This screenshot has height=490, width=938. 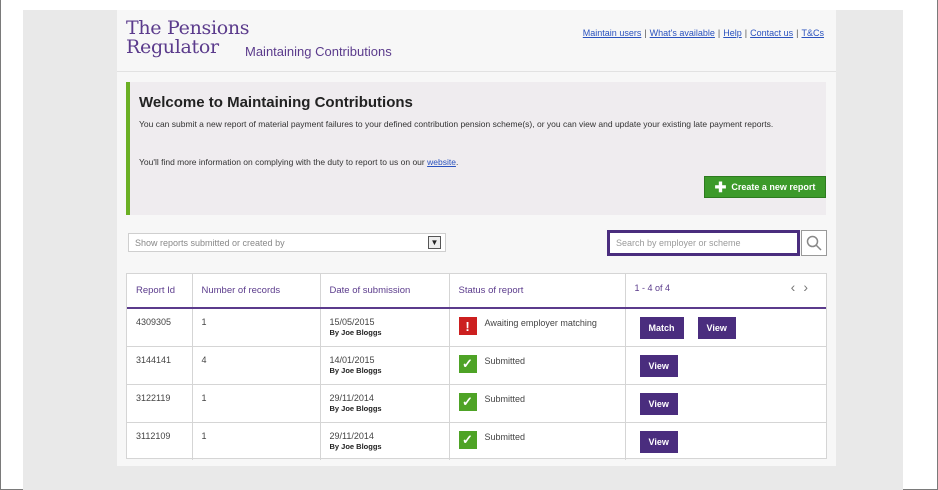 What do you see at coordinates (210, 243) in the screenshot?
I see `filter-placeholder: Show reports submitted or created by` at bounding box center [210, 243].